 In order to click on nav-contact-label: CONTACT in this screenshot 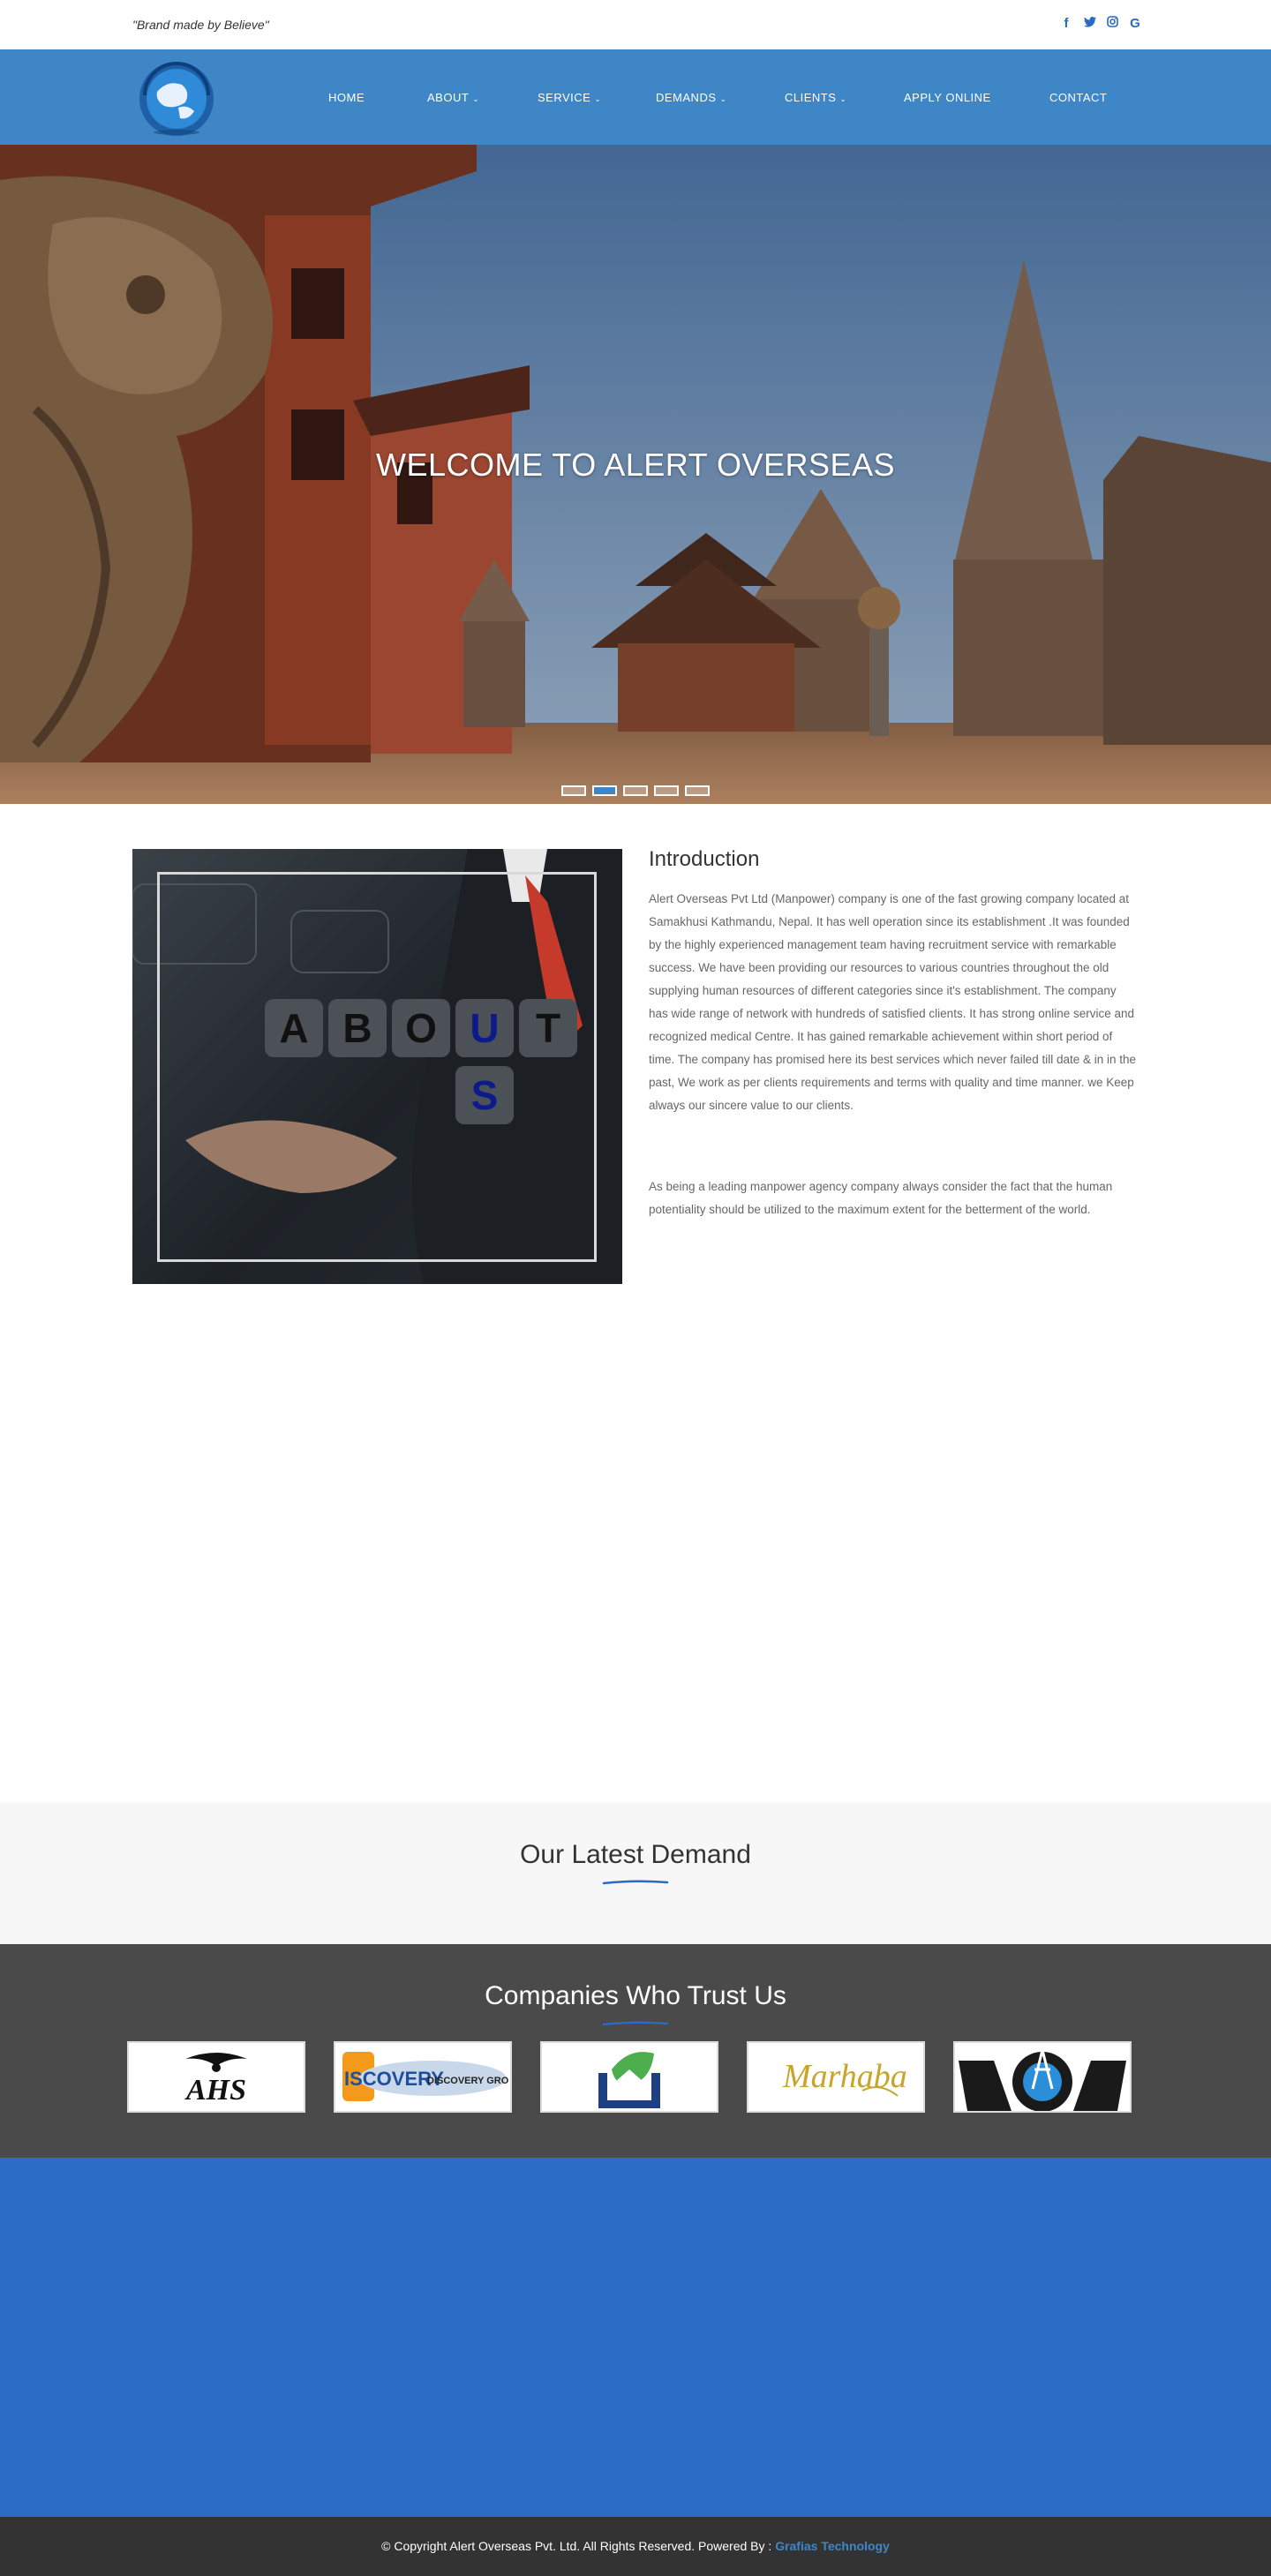, I will do `click(1078, 97)`.